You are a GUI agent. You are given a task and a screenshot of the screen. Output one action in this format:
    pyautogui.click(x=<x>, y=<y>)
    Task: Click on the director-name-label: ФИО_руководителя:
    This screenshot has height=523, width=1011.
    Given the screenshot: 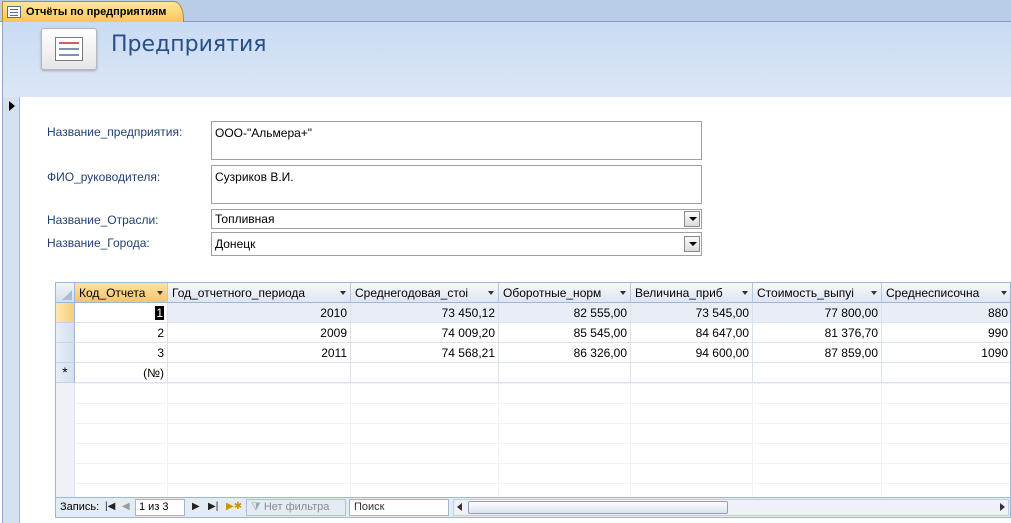 What is the action you would take?
    pyautogui.click(x=104, y=177)
    